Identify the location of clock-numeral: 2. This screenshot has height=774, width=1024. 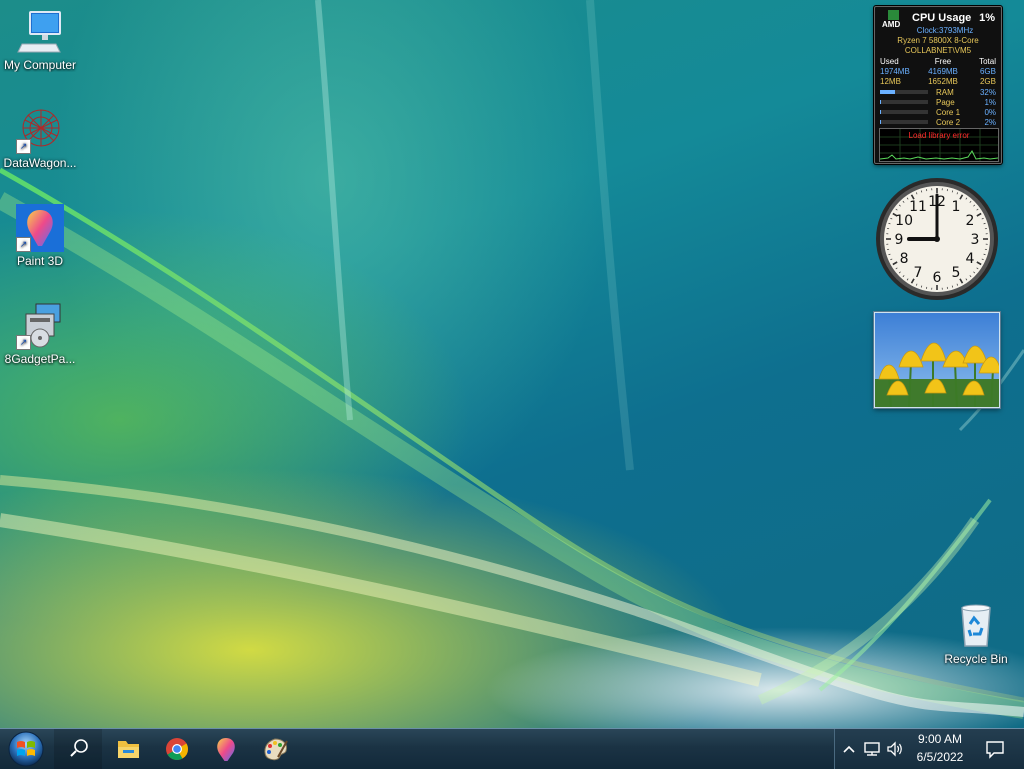
(969, 221).